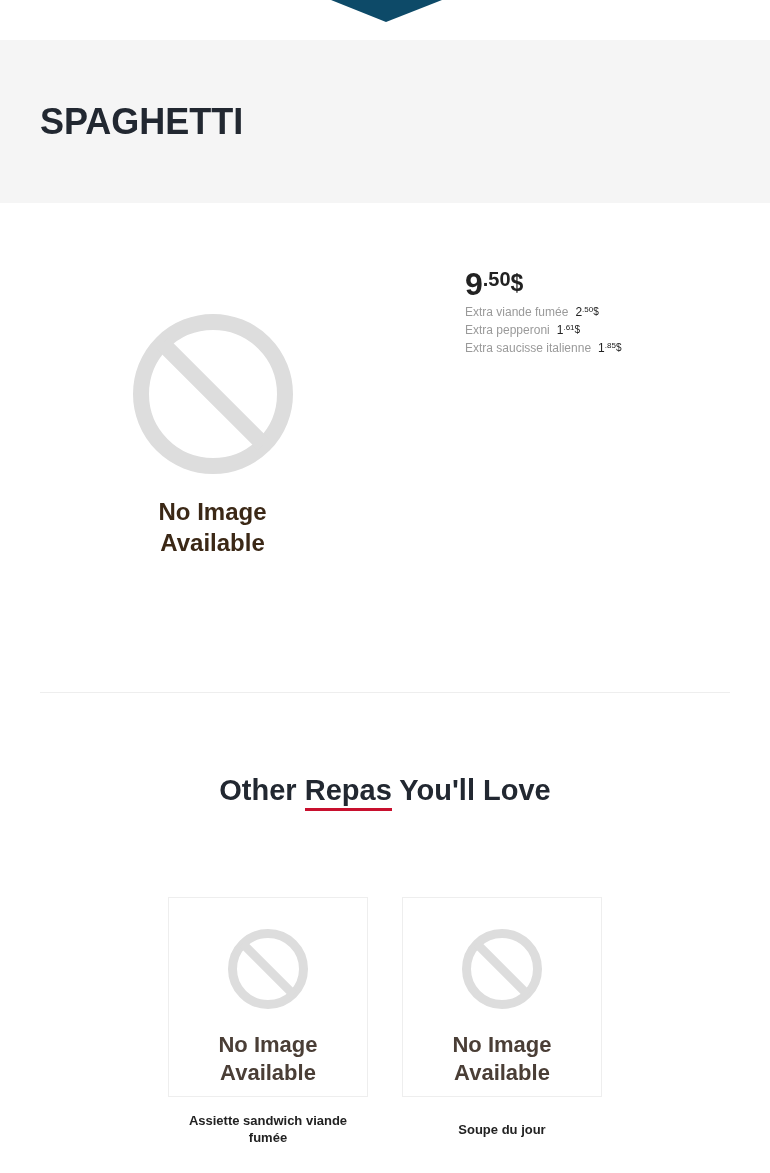  What do you see at coordinates (528, 348) in the screenshot?
I see `extra-name: Extra saucisse italienne` at bounding box center [528, 348].